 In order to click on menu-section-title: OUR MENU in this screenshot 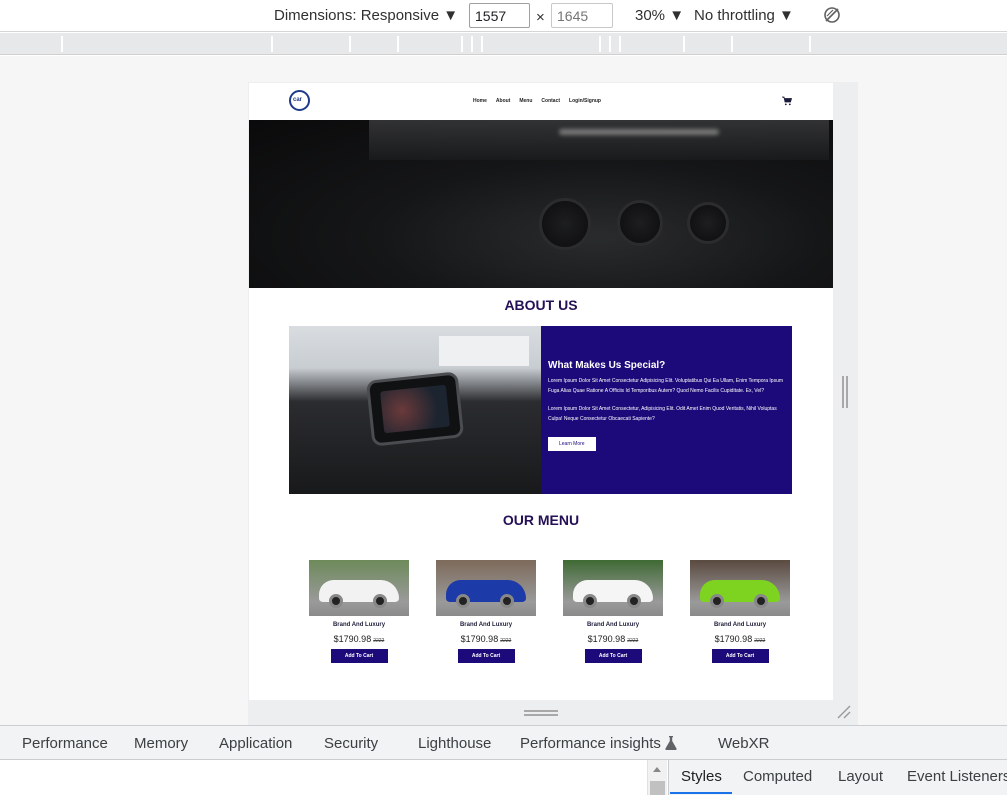, I will do `click(541, 520)`.